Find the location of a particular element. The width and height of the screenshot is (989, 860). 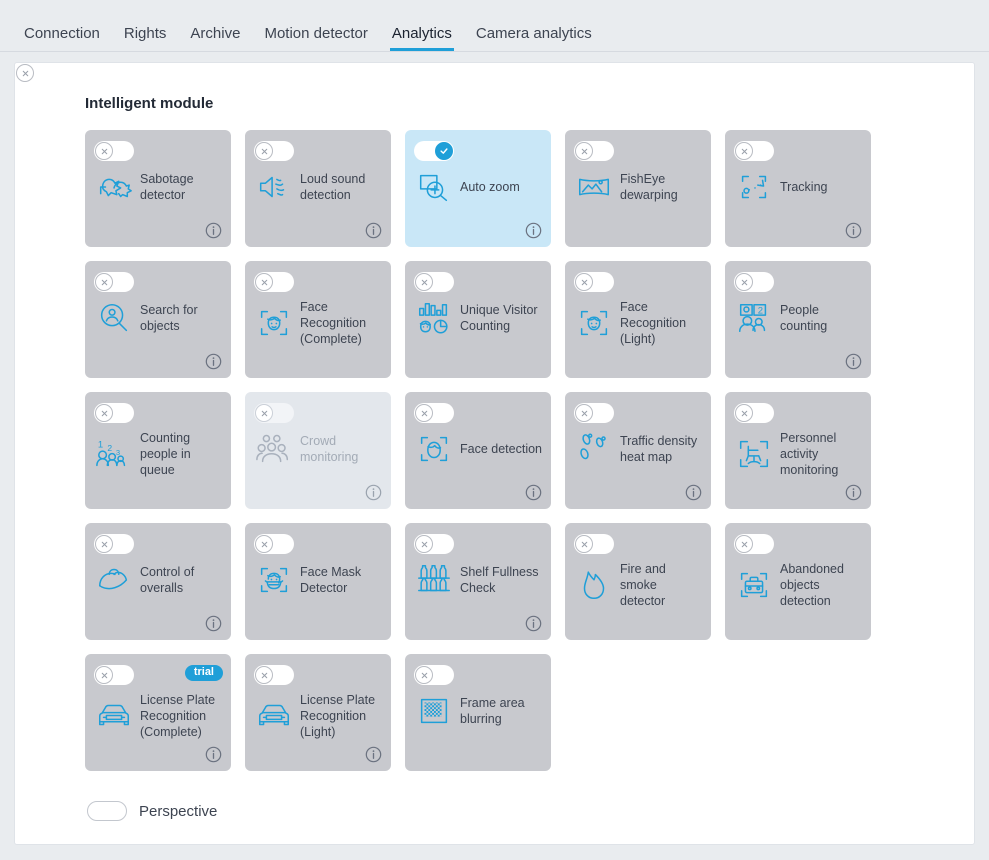

module-card-abandoned-objects-detection: Abandoned objects detection is located at coordinates (798, 581).